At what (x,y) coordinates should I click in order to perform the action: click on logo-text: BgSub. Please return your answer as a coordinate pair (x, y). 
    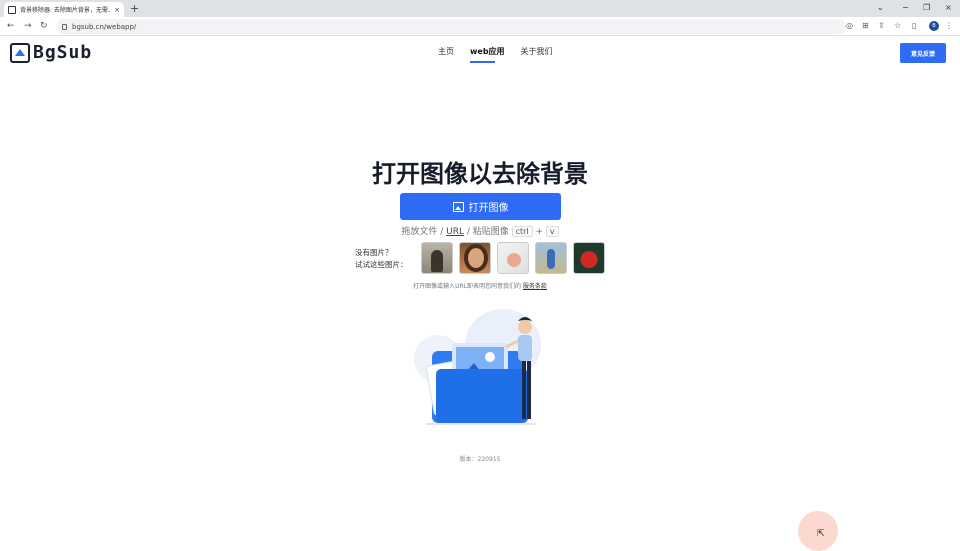
    Looking at the image, I should click on (63, 52).